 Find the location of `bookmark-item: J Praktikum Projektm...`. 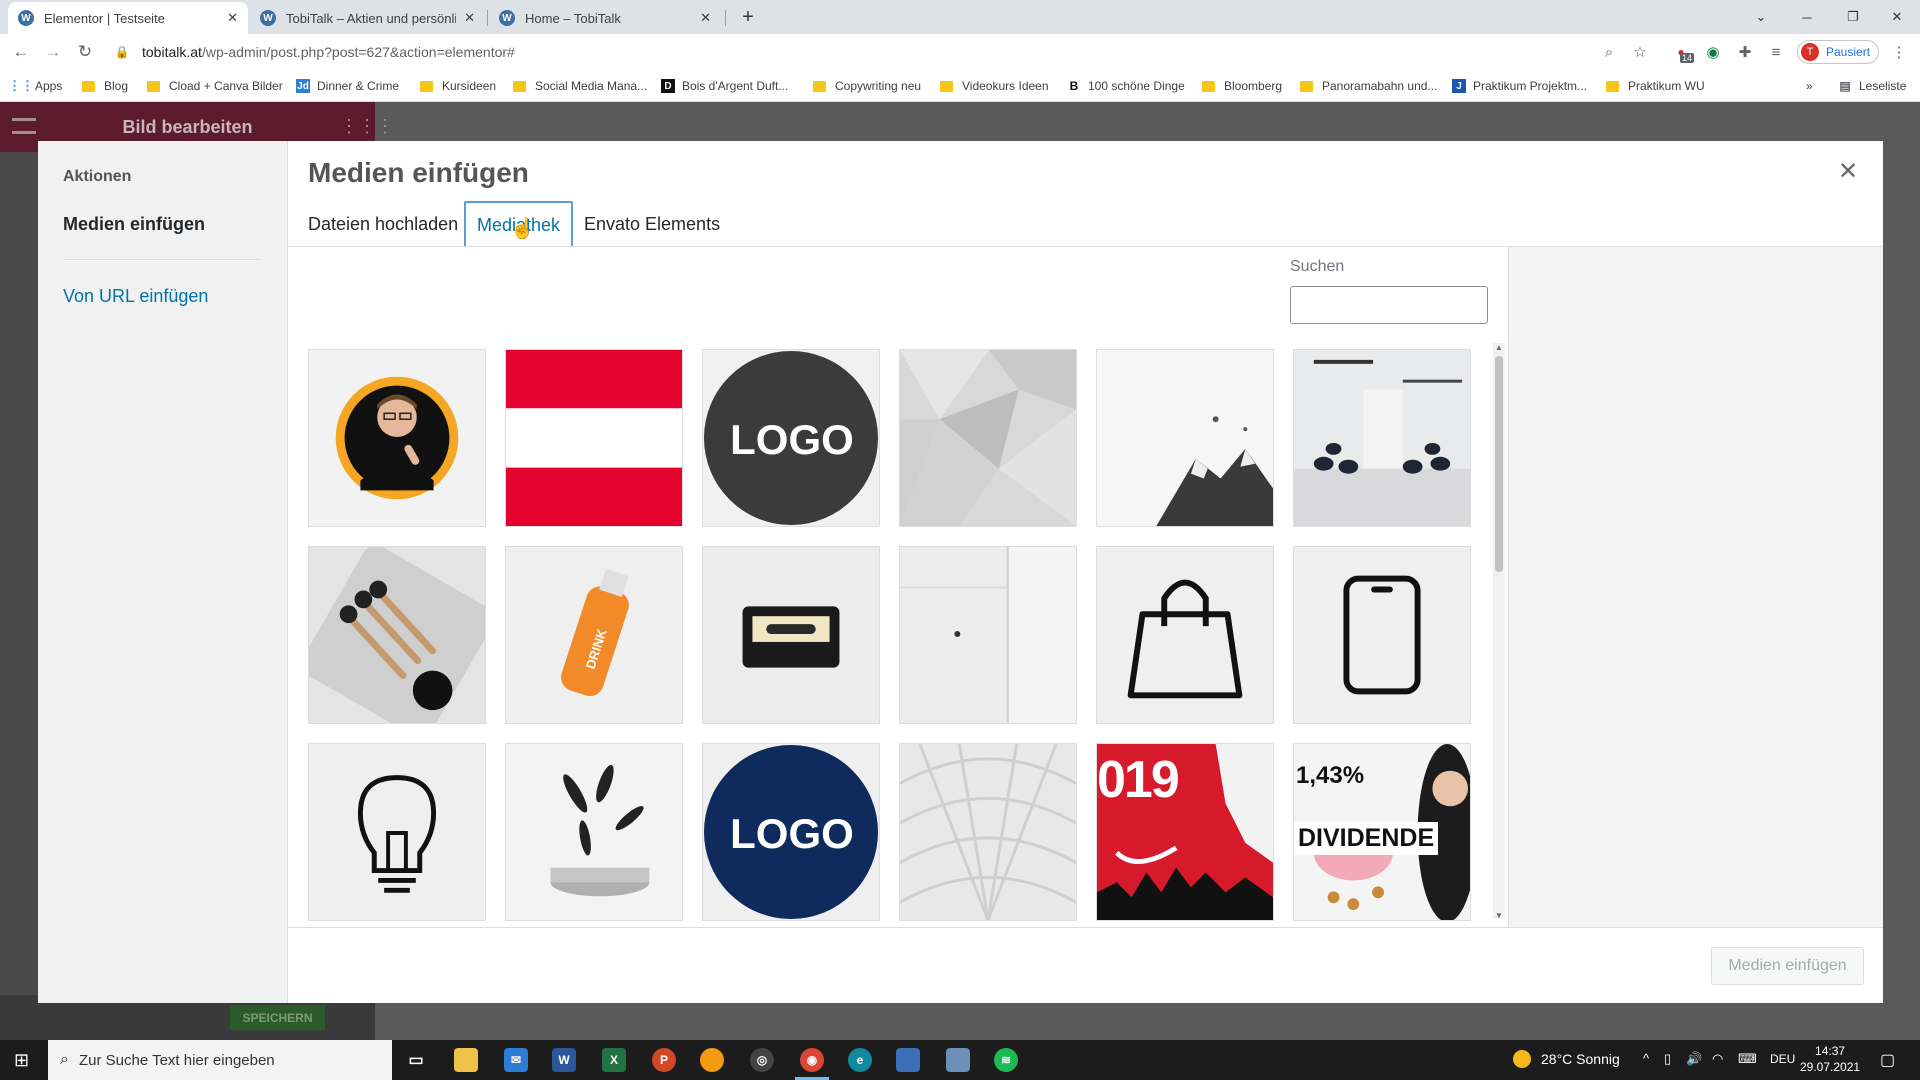

bookmark-item: J Praktikum Projektm... is located at coordinates (1519, 86).